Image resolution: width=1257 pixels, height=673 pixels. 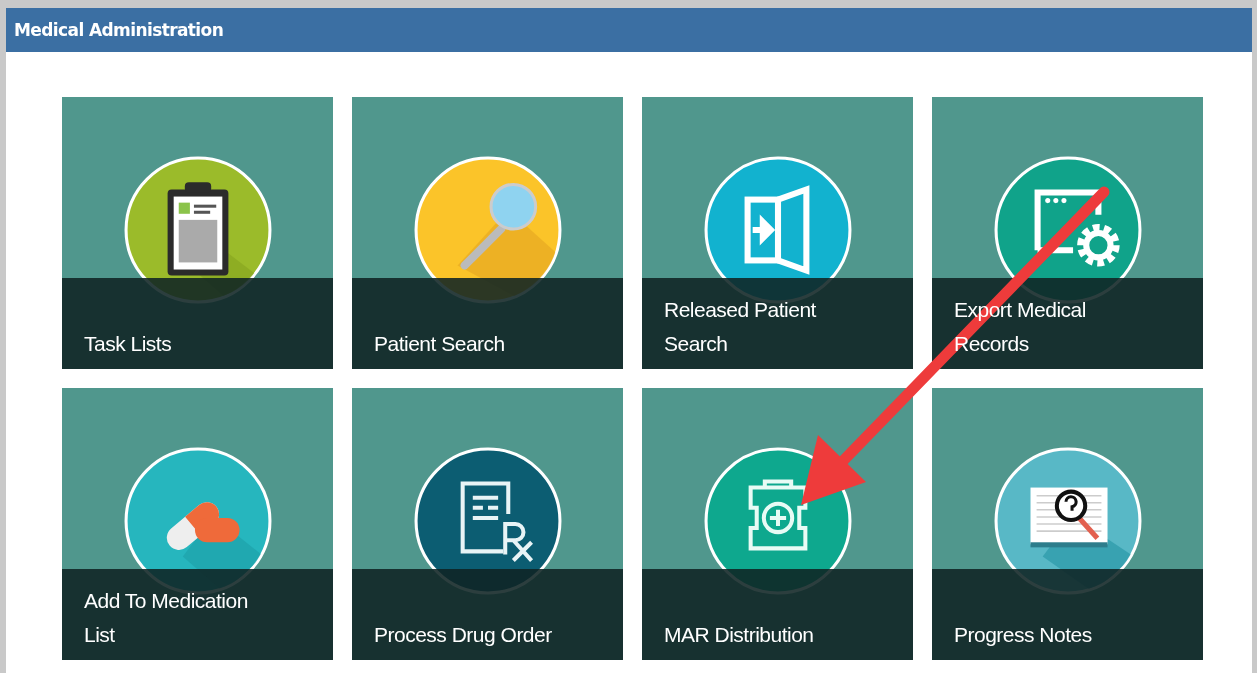 I want to click on tile-label: Add To Medication List, so click(x=166, y=618).